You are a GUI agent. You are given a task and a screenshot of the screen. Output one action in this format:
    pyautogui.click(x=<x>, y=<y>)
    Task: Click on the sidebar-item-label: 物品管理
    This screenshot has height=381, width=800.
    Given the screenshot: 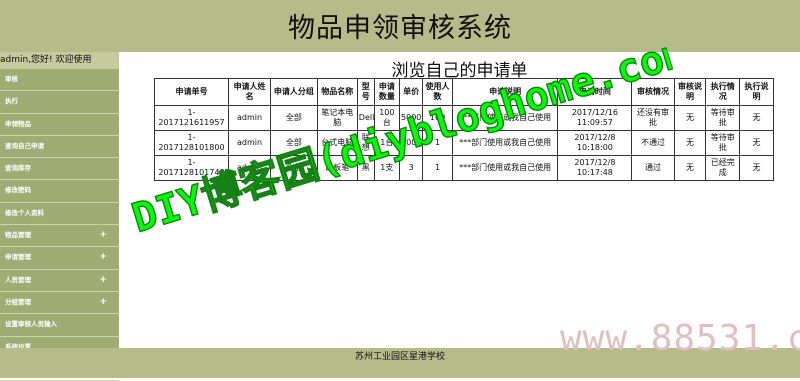 What is the action you would take?
    pyautogui.click(x=18, y=235)
    